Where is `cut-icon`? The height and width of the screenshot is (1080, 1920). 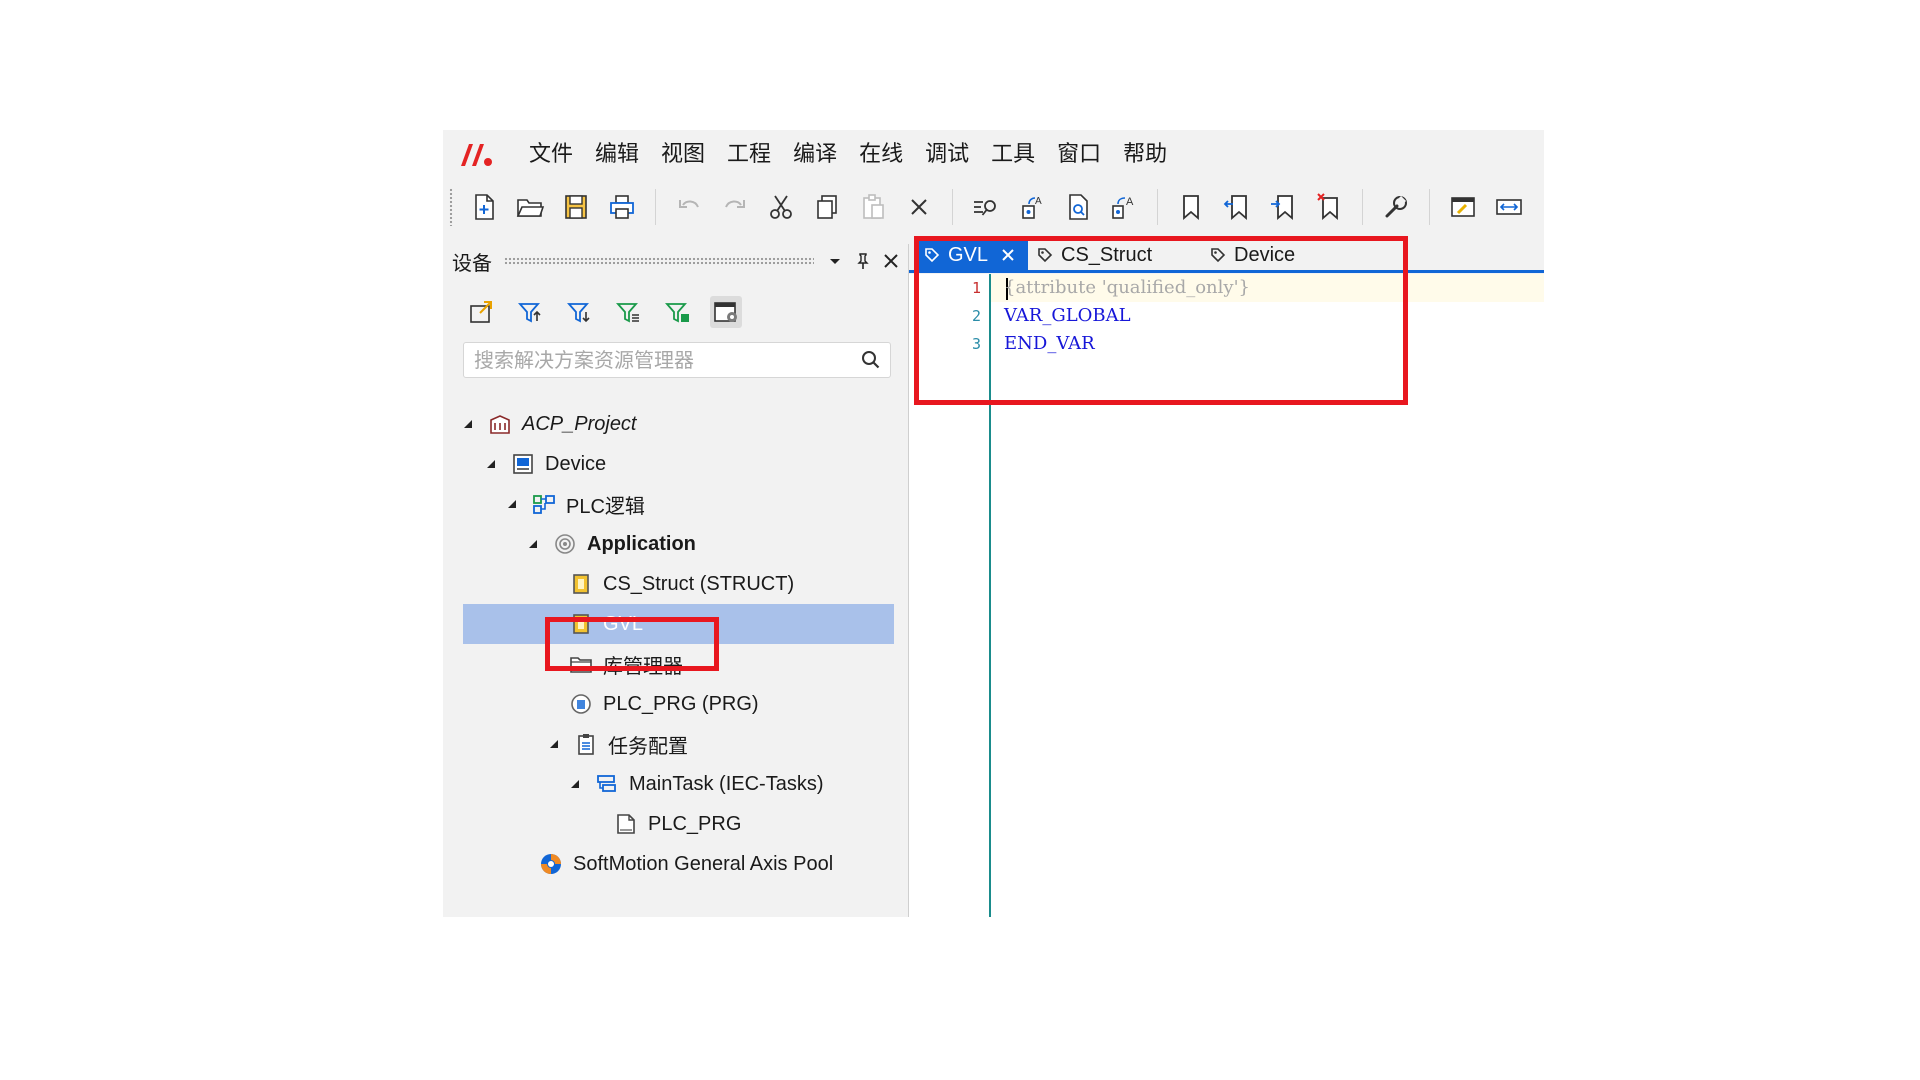
cut-icon is located at coordinates (781, 207).